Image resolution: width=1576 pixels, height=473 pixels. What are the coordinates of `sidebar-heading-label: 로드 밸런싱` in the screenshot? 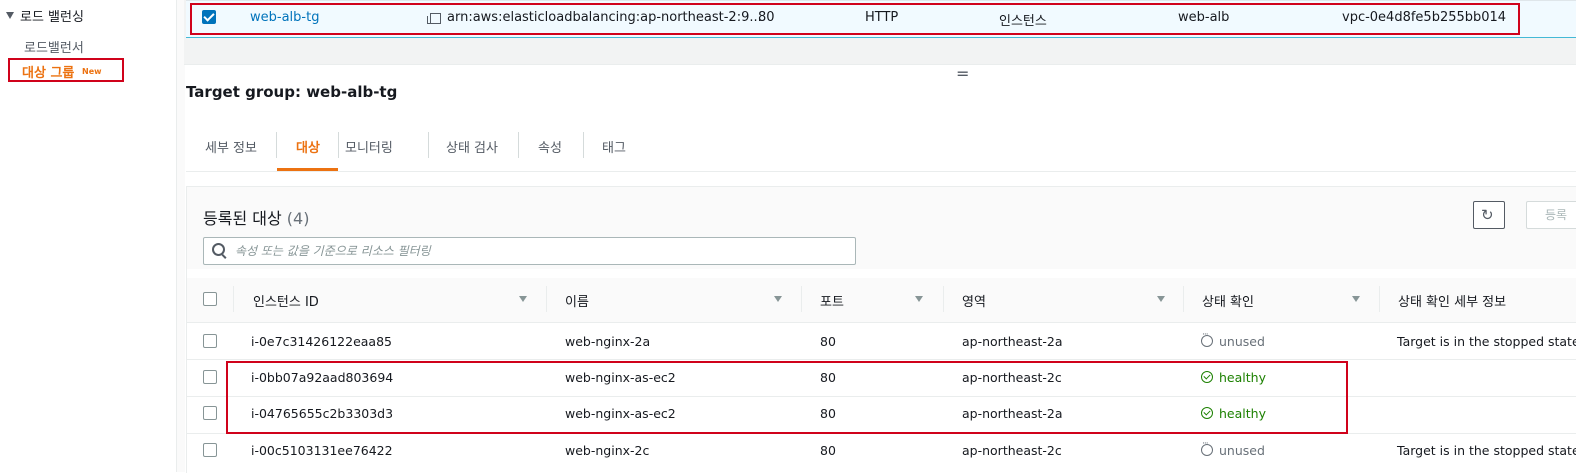 It's located at (52, 17).